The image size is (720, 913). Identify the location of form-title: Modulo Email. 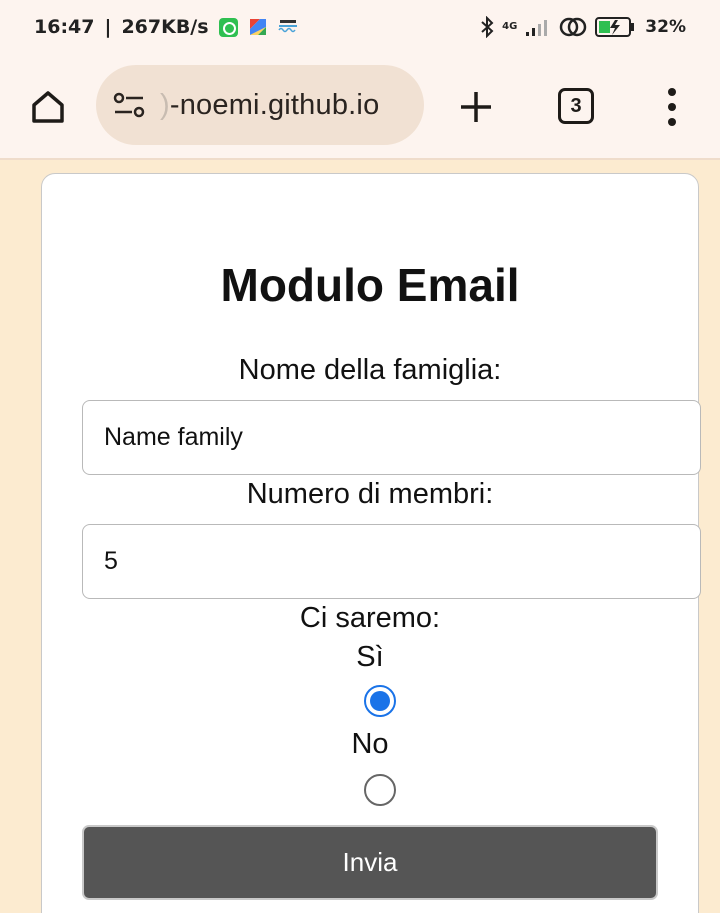
(370, 285).